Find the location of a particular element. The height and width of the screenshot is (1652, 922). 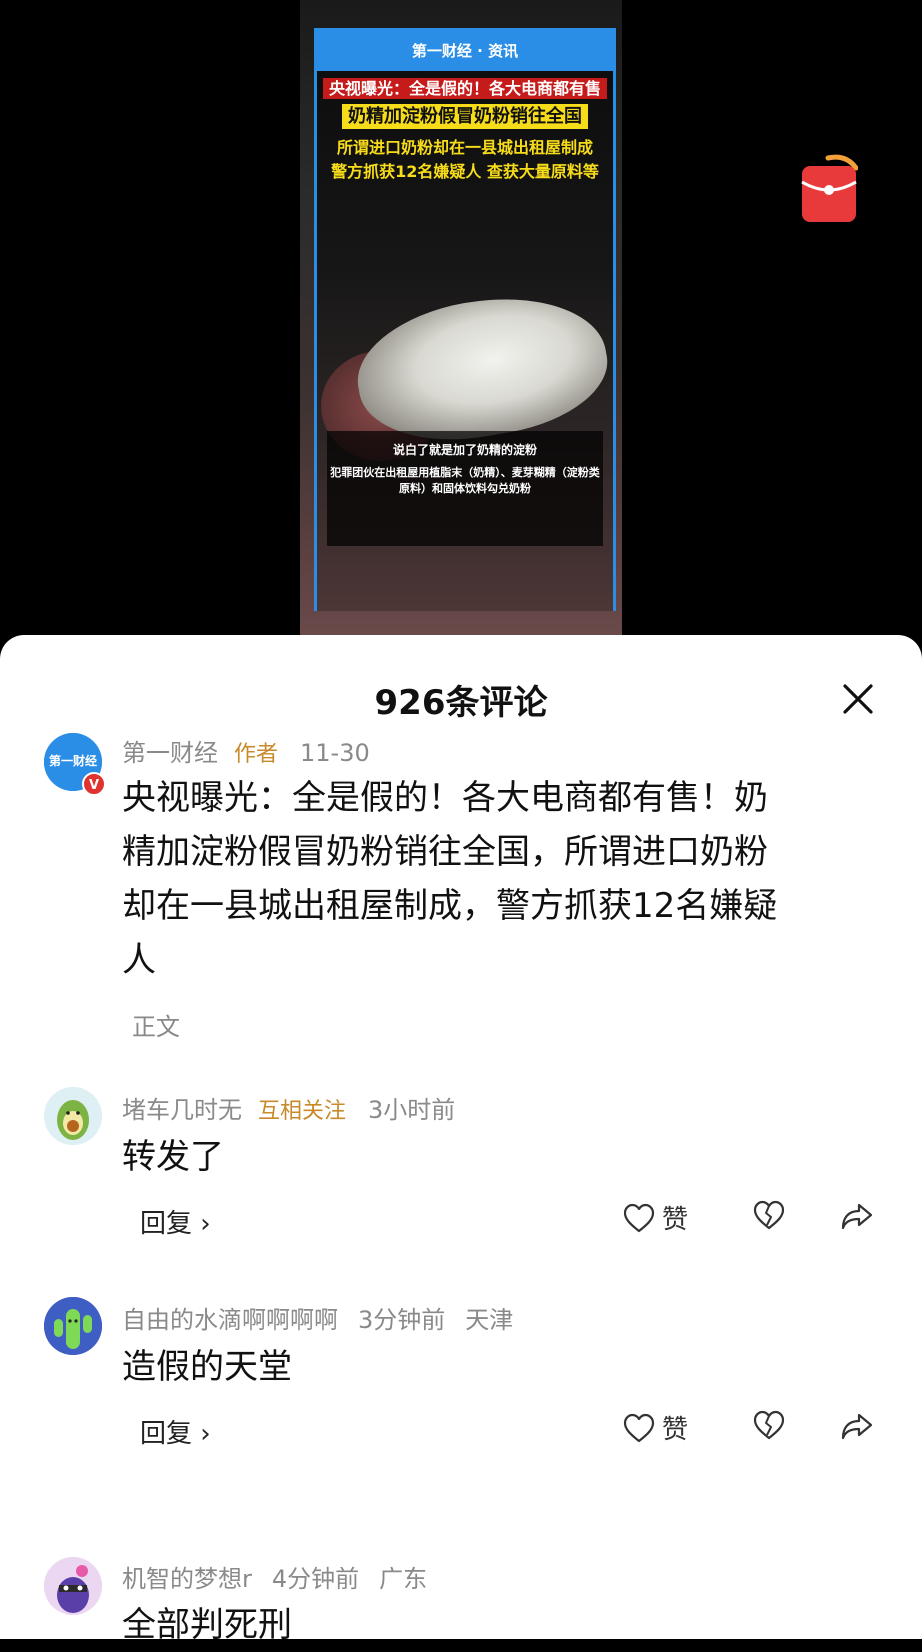

comment-text: 转发了 is located at coordinates (173, 1157).